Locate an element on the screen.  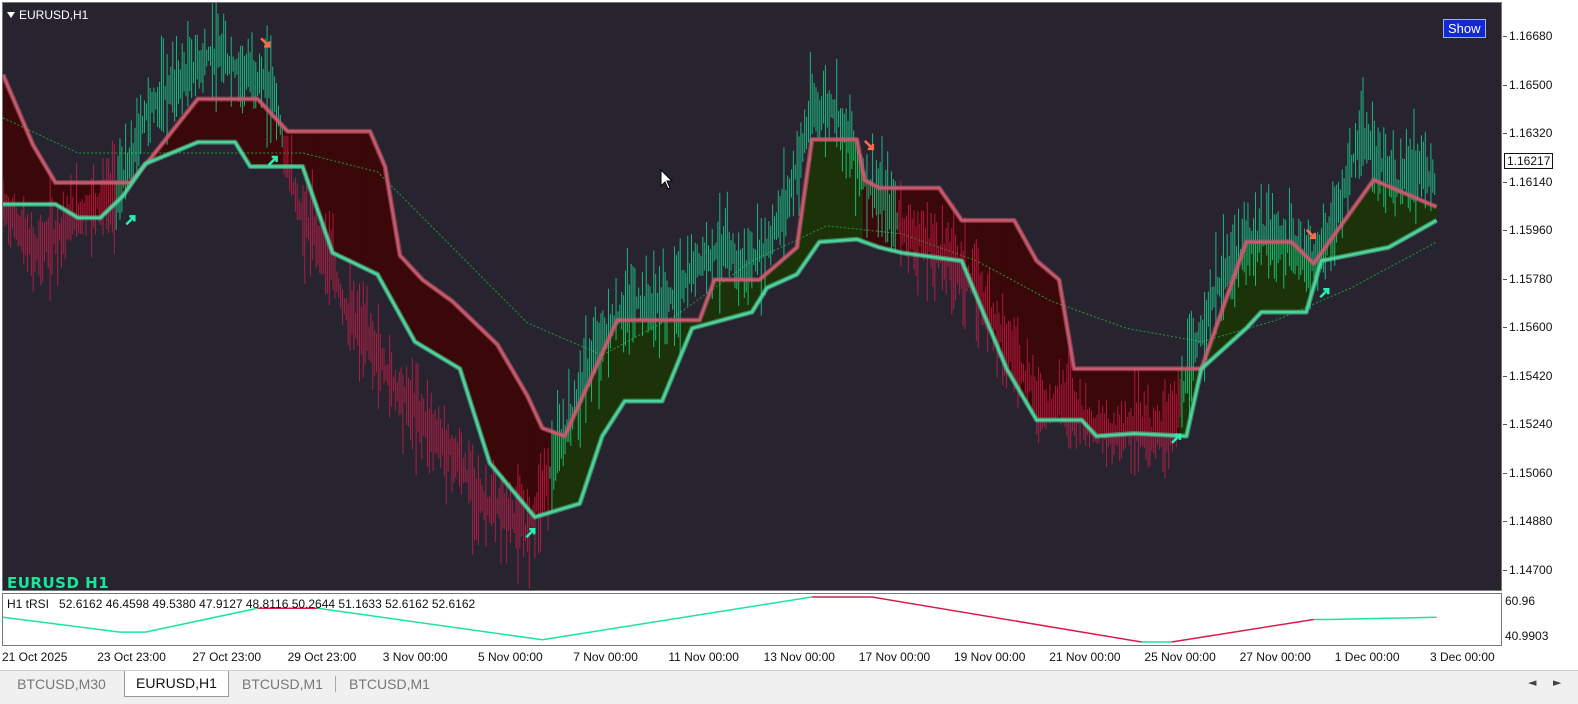
sell-arrow-icon is located at coordinates (869, 145).